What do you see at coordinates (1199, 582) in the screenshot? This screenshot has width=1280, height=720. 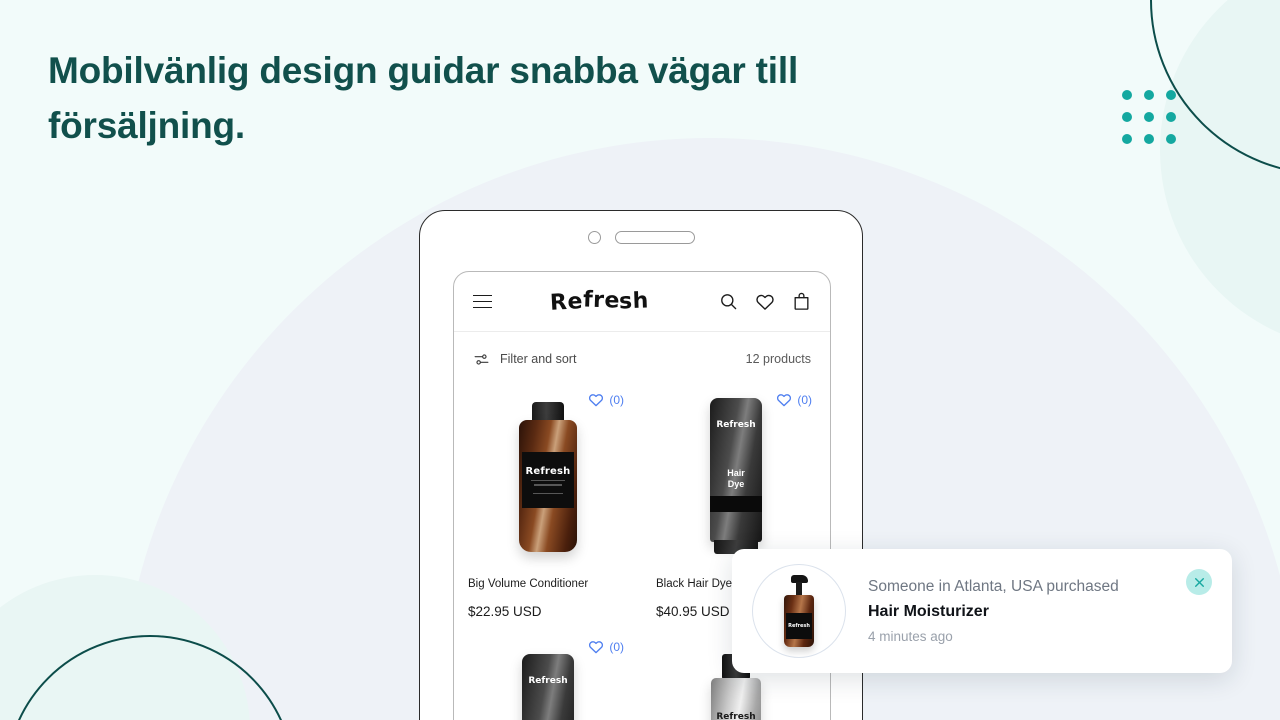 I see `close-icon` at bounding box center [1199, 582].